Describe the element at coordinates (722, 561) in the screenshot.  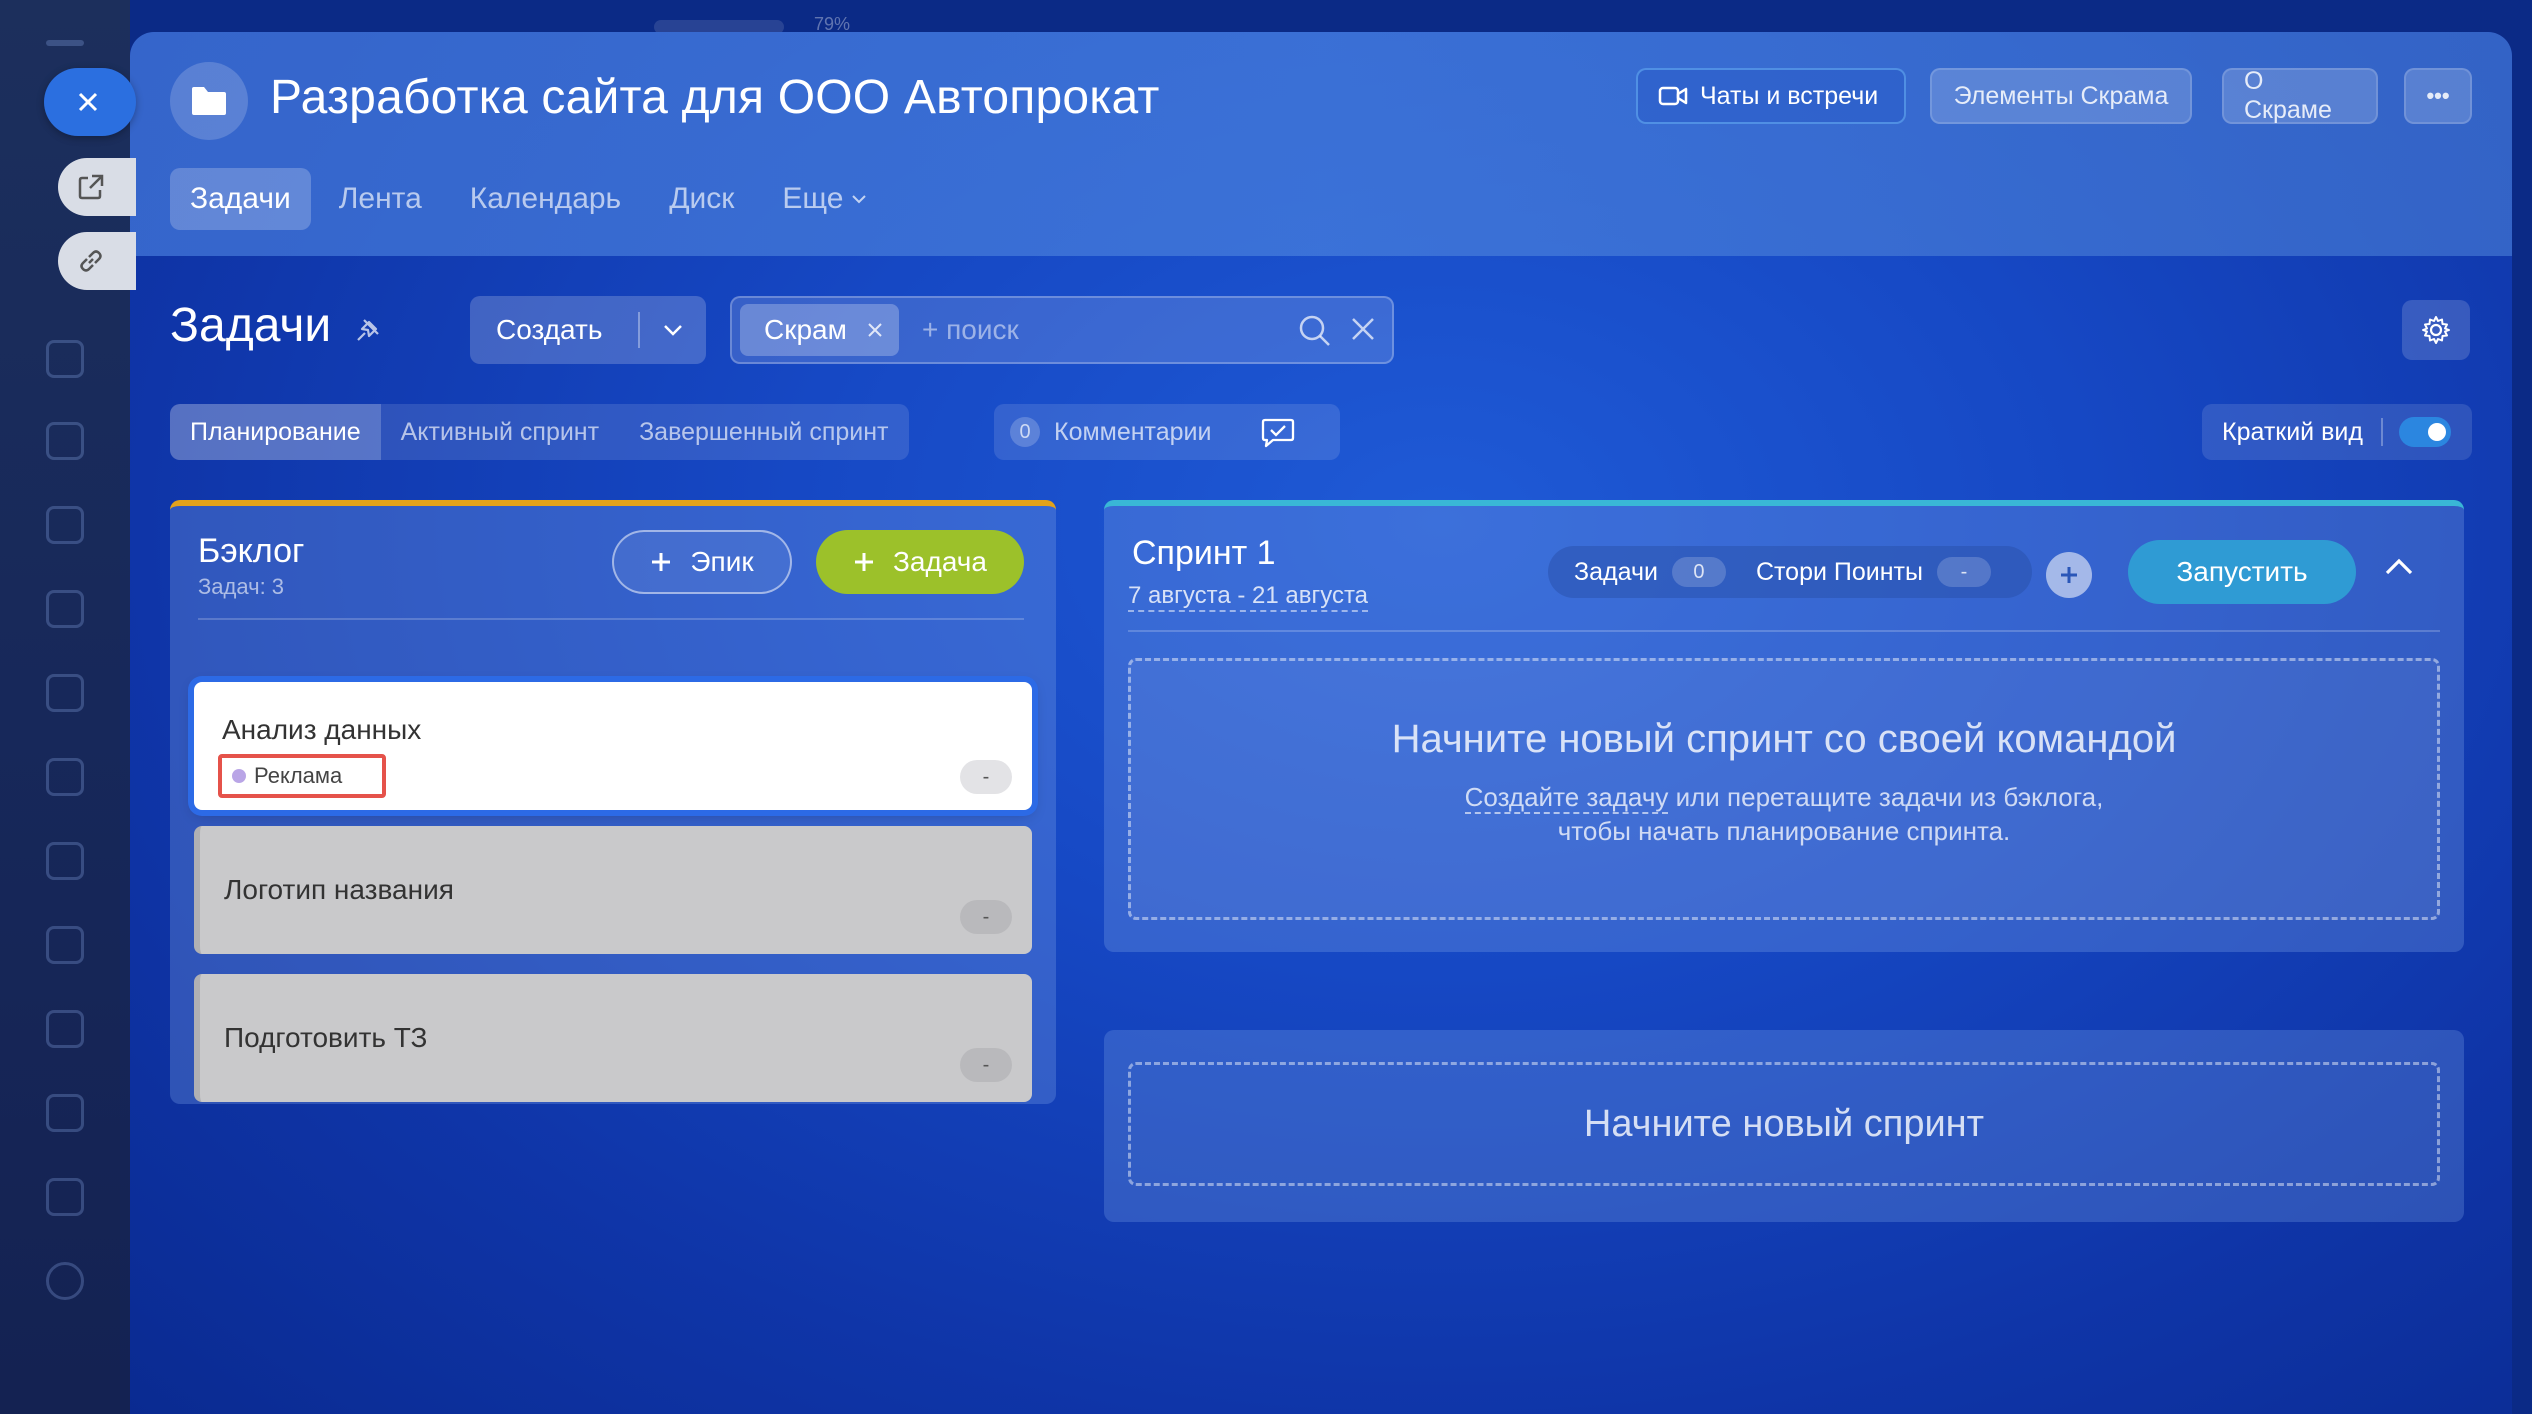
I see `add-epic-label: Эпик` at that location.